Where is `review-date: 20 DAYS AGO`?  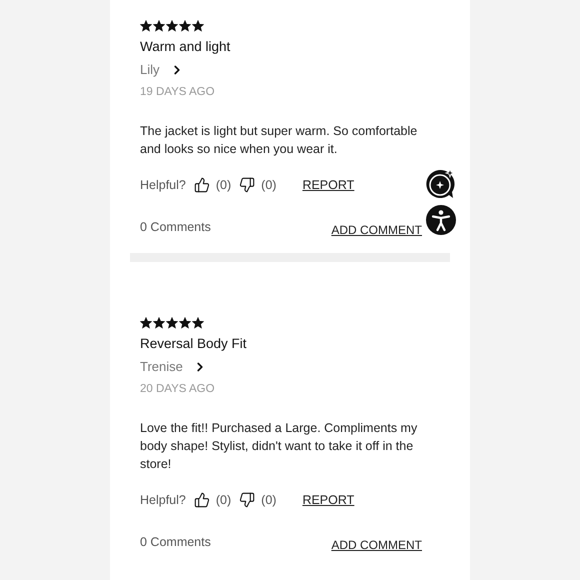
review-date: 20 DAYS AGO is located at coordinates (178, 389).